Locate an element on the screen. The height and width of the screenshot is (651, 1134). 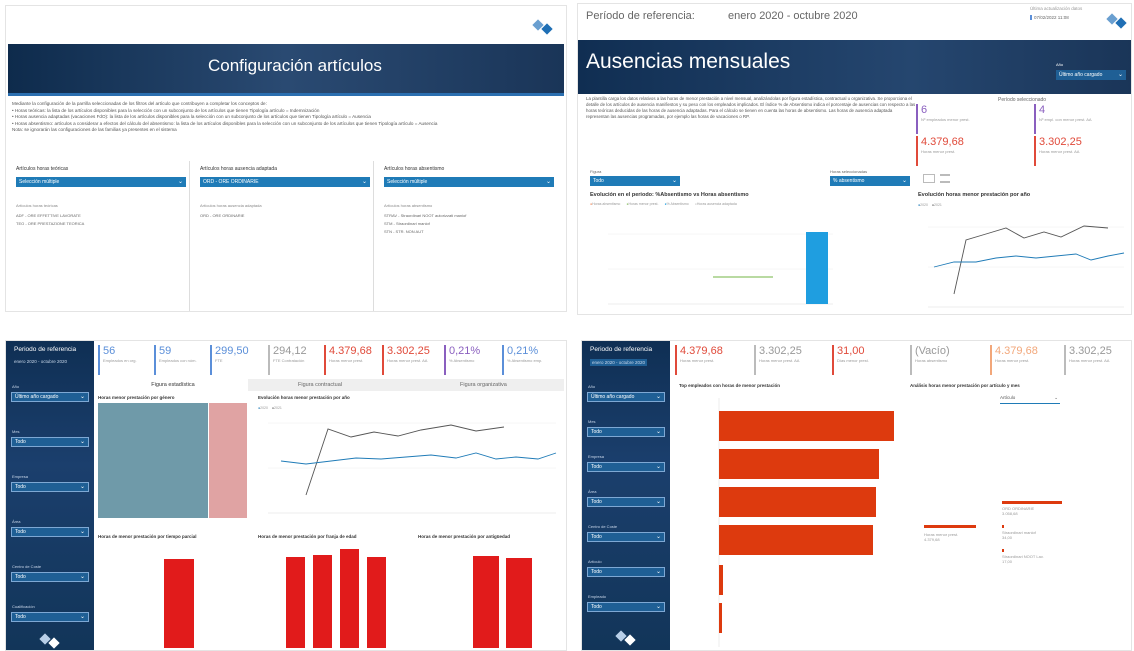
kpi-card: 0,21%% Absentismo is located at coordinates (462, 360).